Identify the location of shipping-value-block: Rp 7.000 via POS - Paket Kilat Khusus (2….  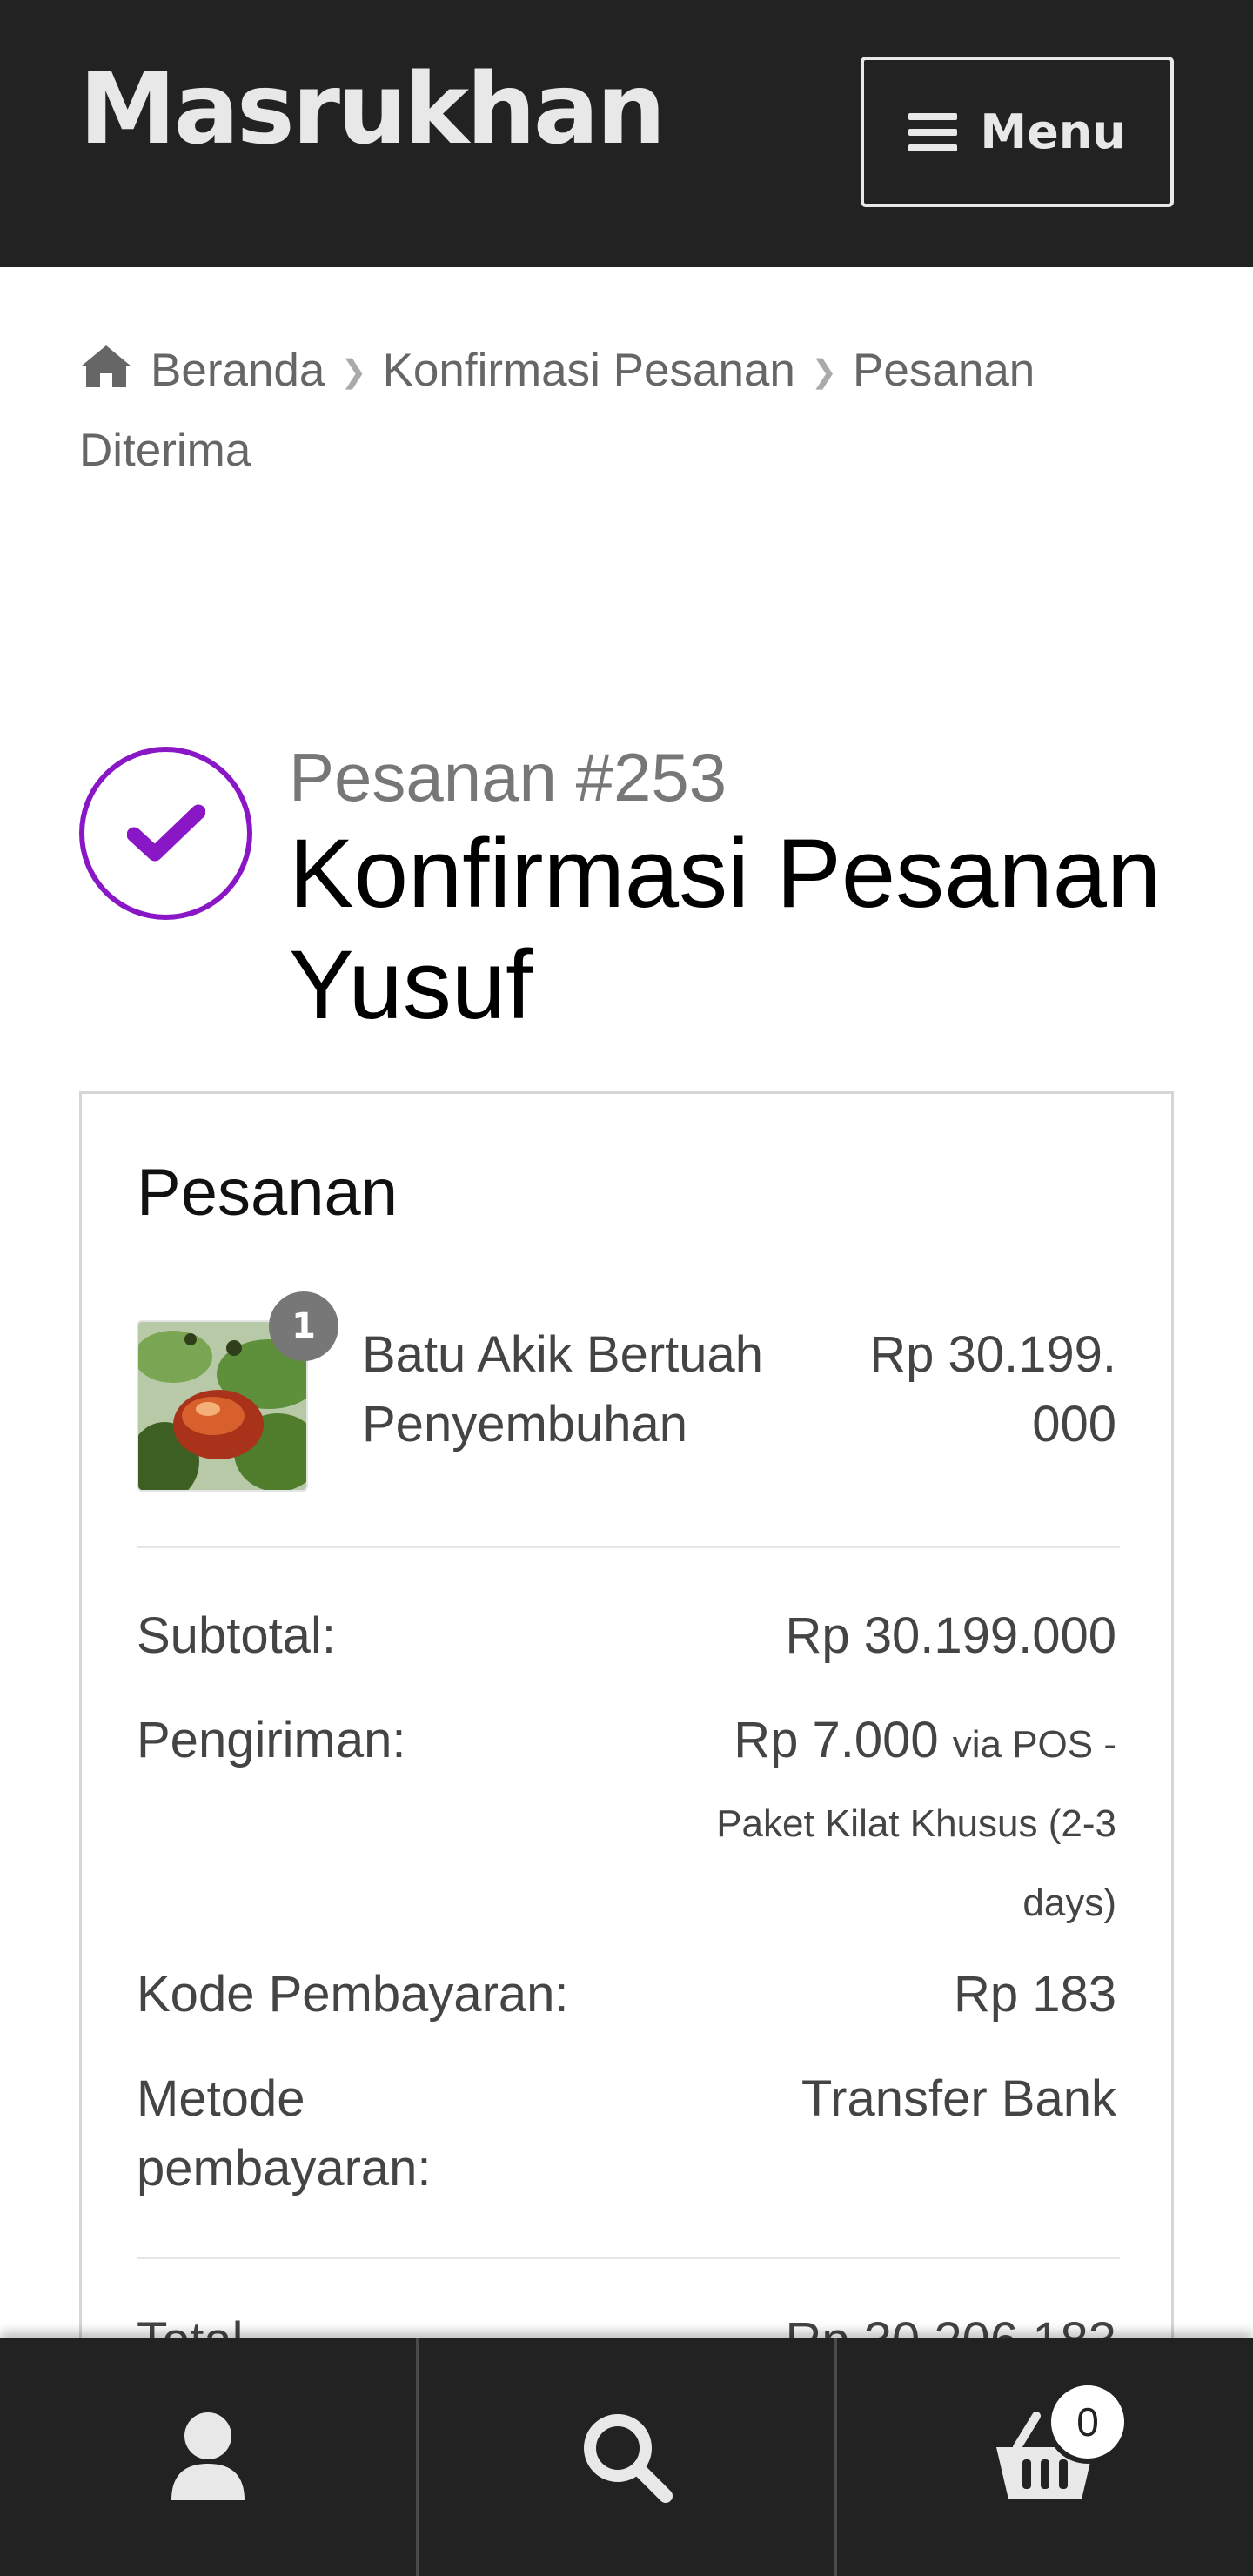
(872, 1822).